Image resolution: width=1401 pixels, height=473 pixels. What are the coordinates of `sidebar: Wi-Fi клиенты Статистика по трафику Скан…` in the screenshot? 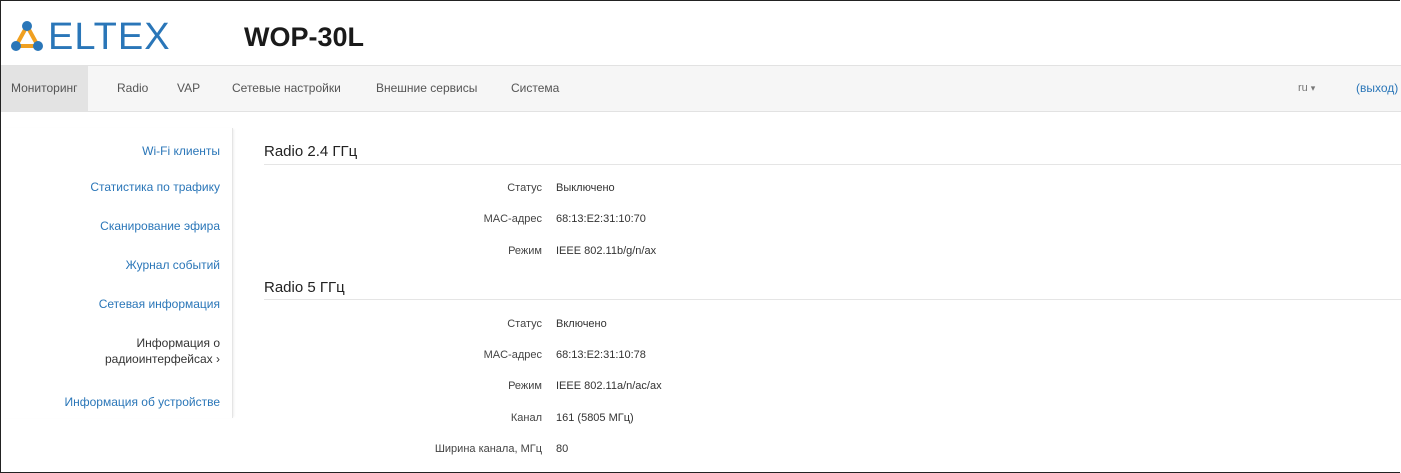 It's located at (117, 273).